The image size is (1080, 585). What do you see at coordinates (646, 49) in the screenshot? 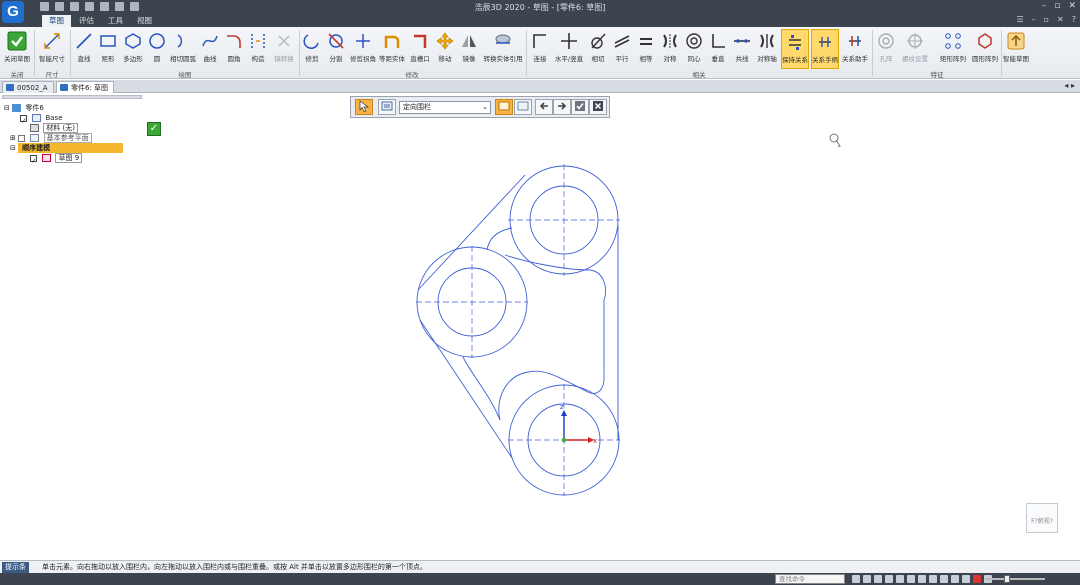
I see `equal-button: 相等` at bounding box center [646, 49].